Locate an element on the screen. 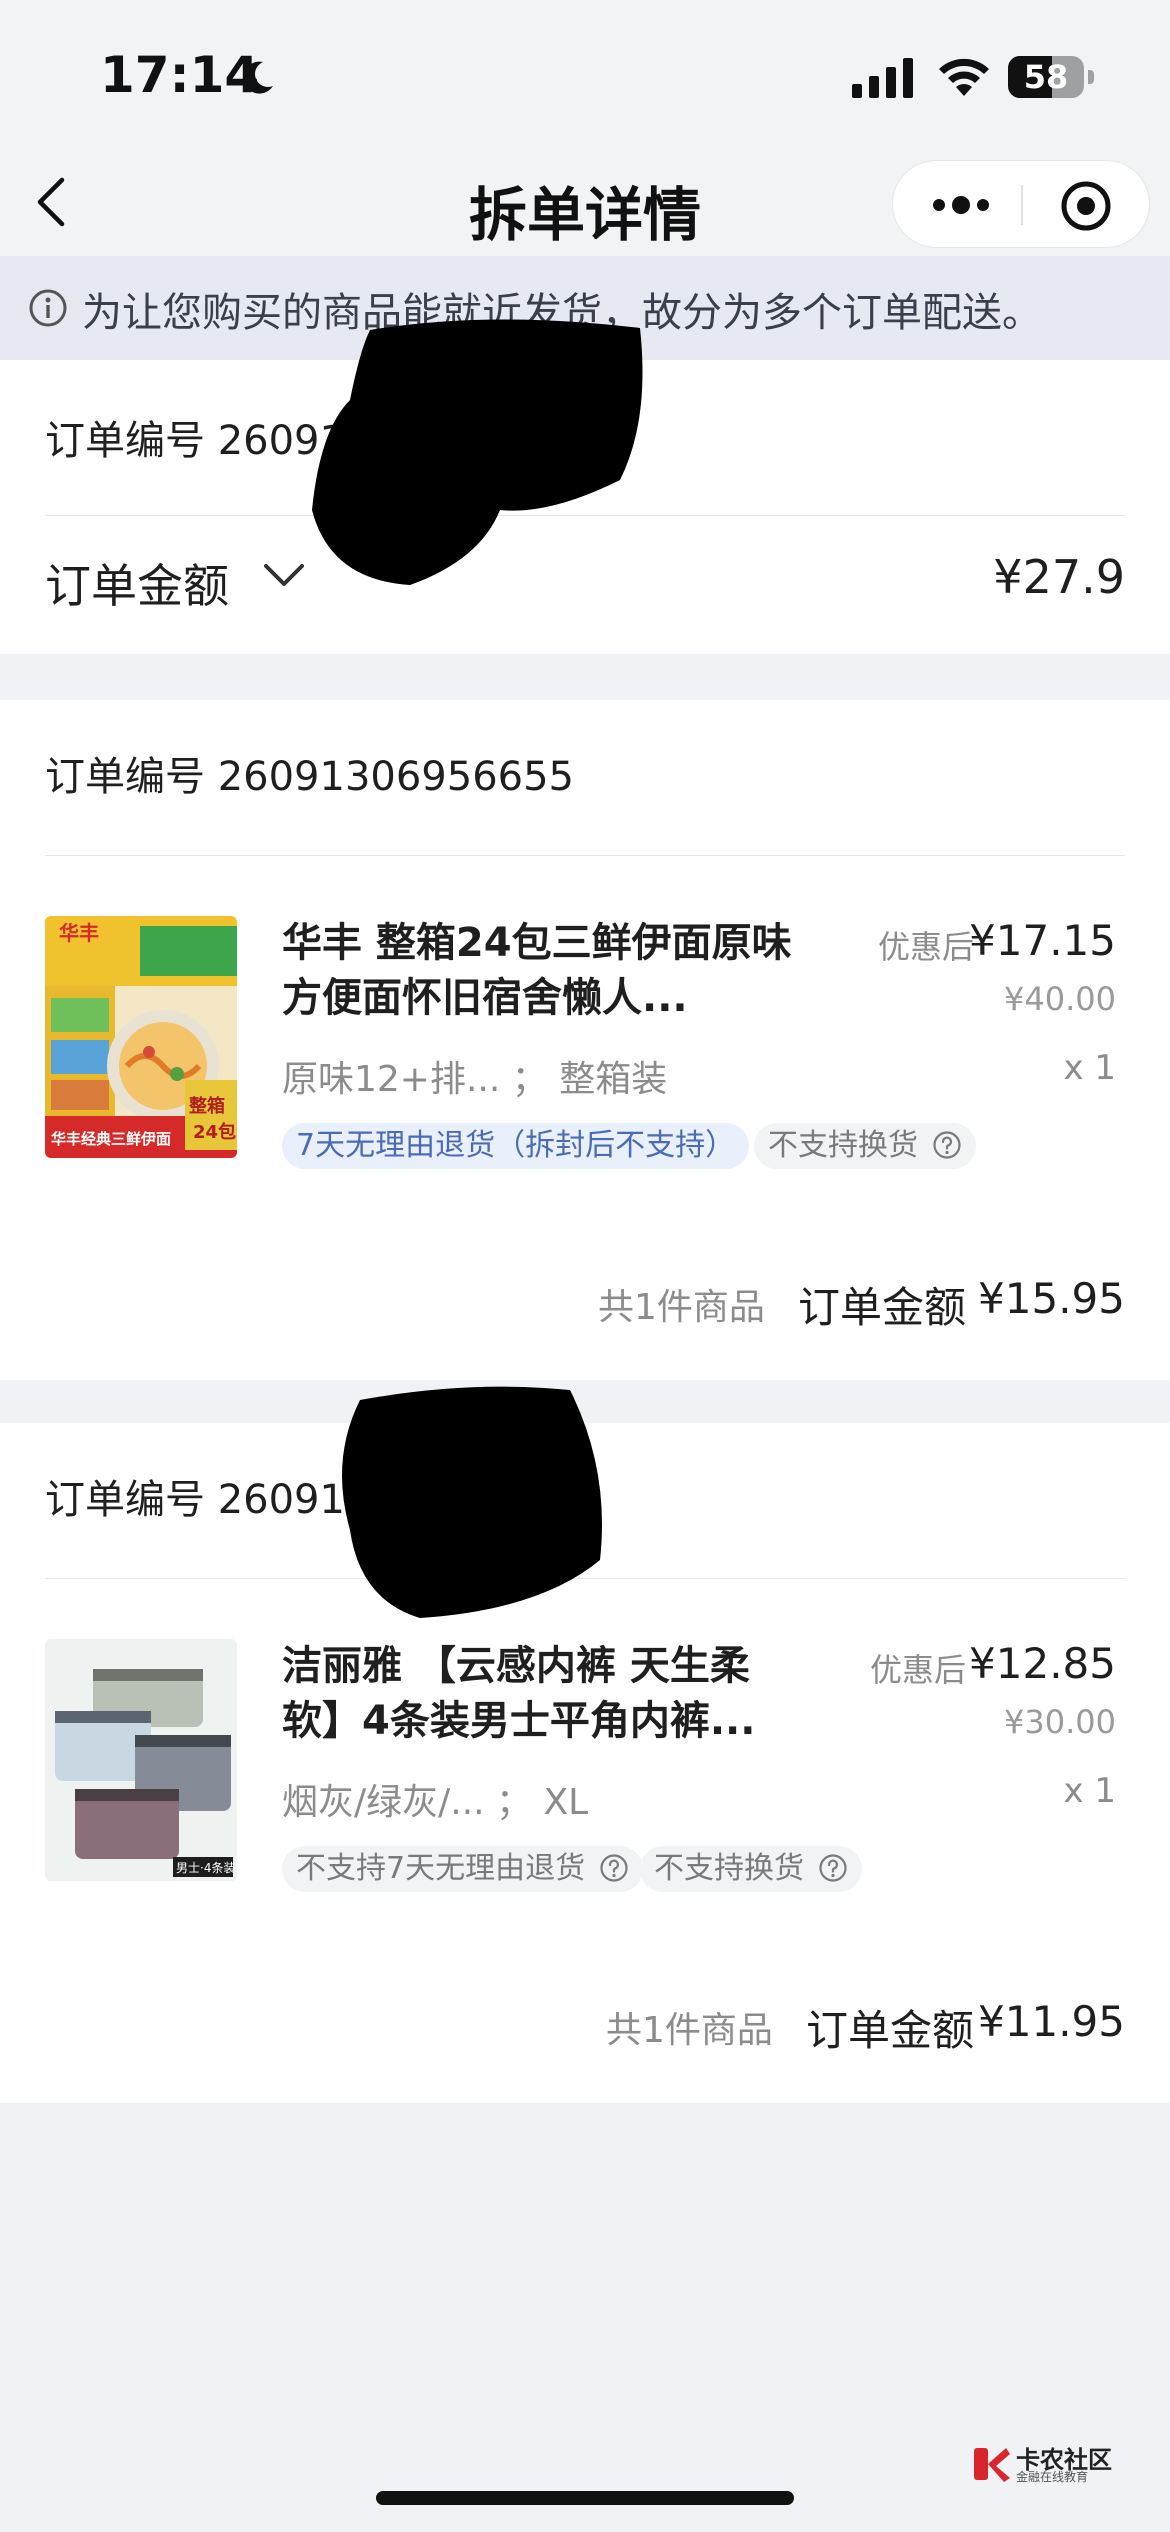 Image resolution: width=1170 pixels, height=2532 pixels. moon-icon is located at coordinates (258, 77).